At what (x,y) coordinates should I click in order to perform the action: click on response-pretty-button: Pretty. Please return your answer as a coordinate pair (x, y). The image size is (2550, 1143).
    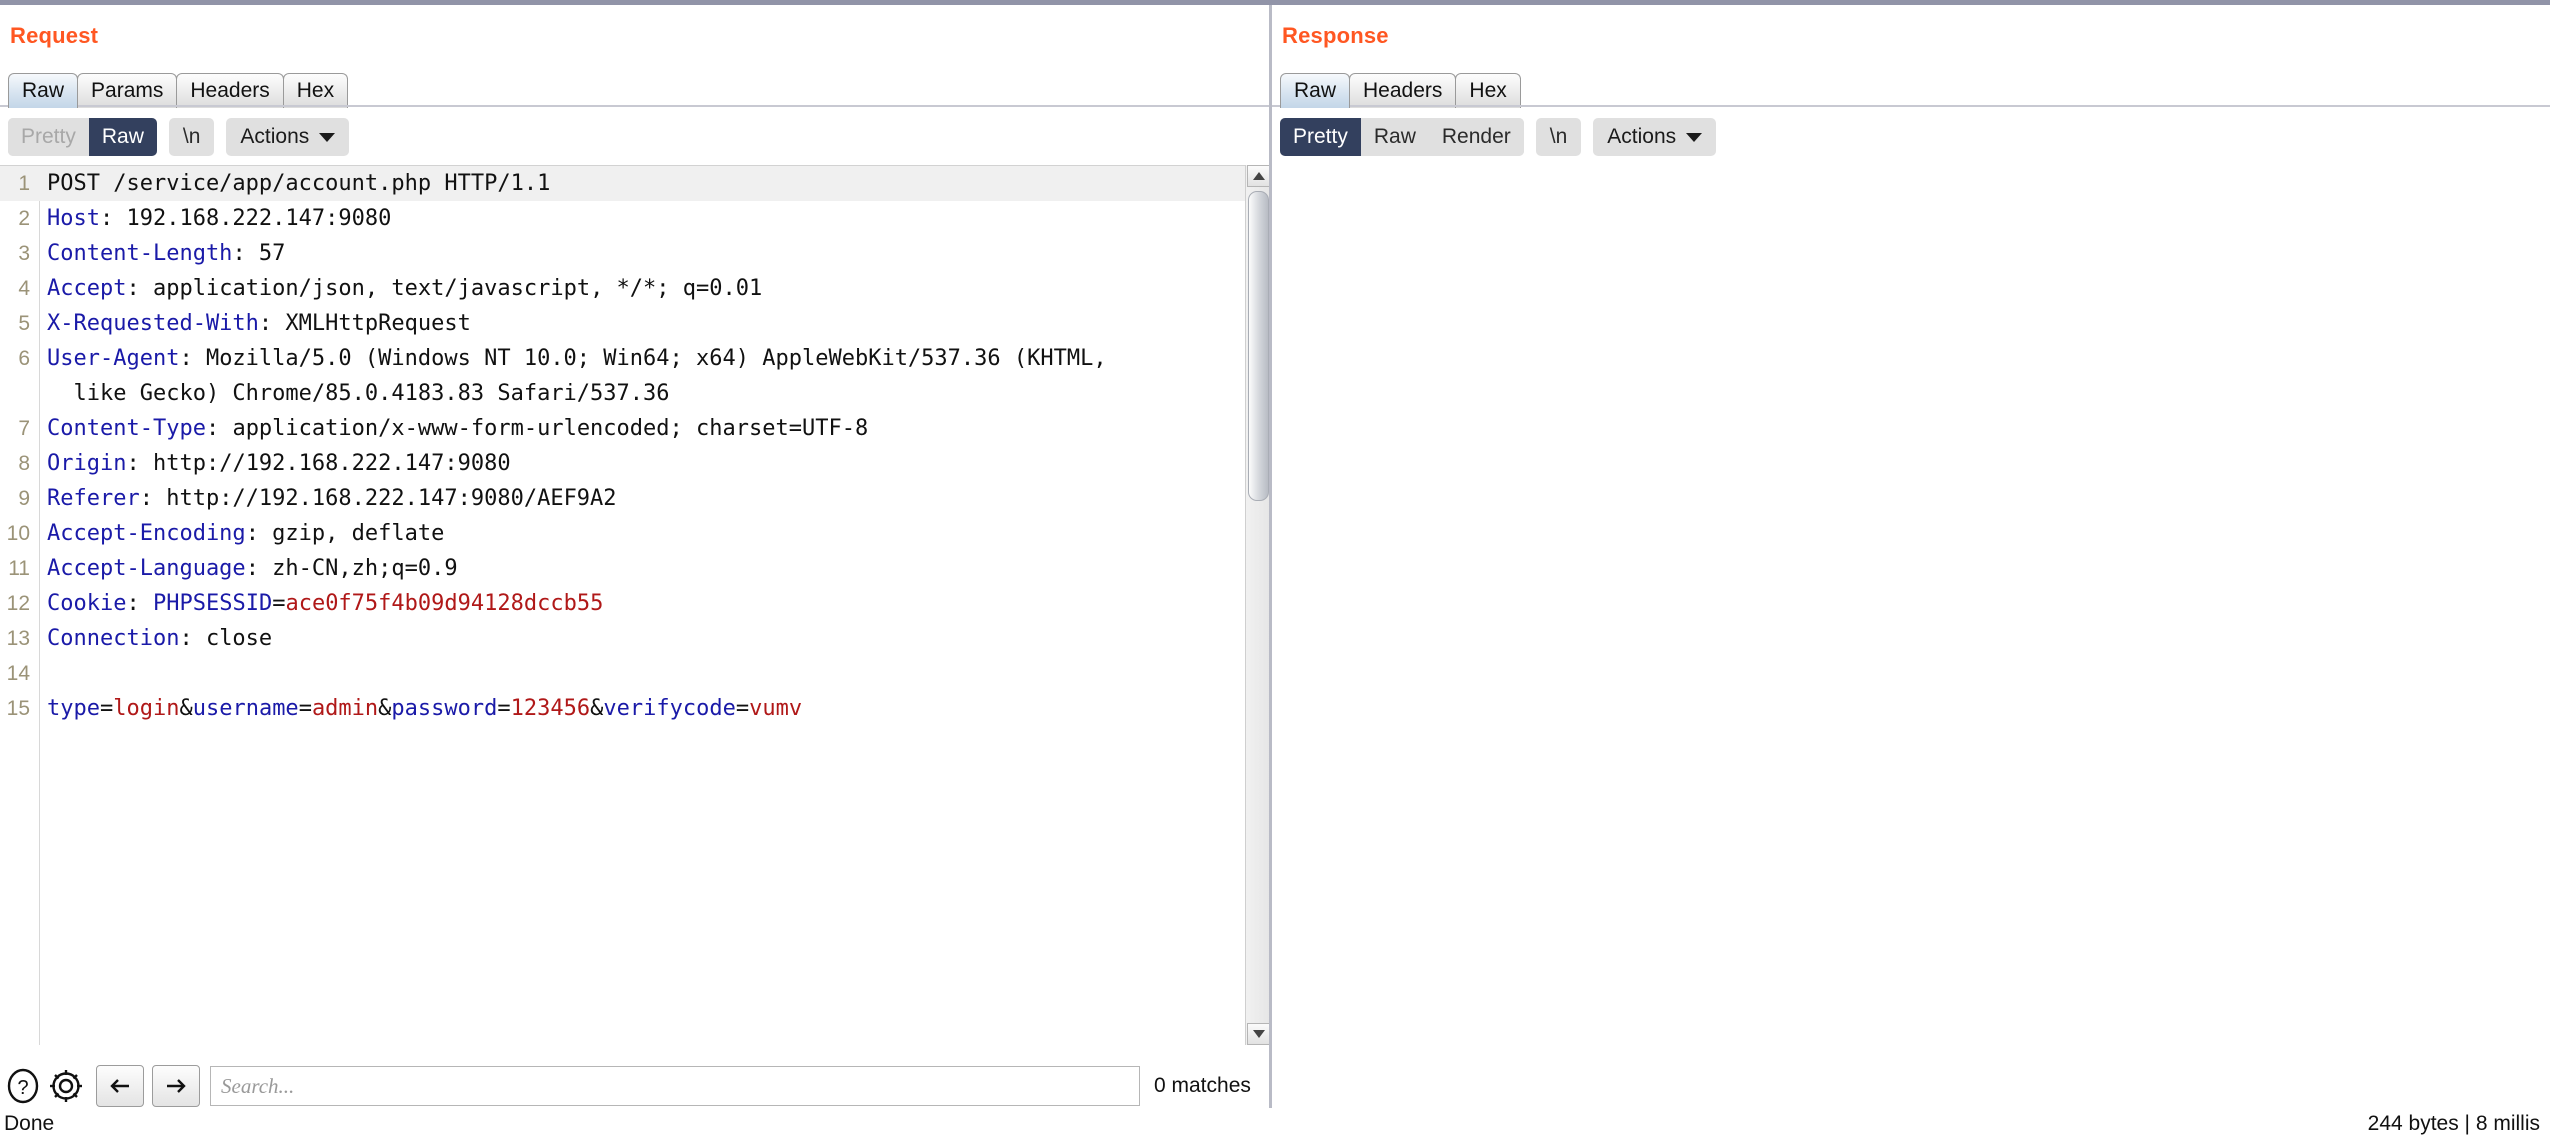
    Looking at the image, I should click on (1320, 137).